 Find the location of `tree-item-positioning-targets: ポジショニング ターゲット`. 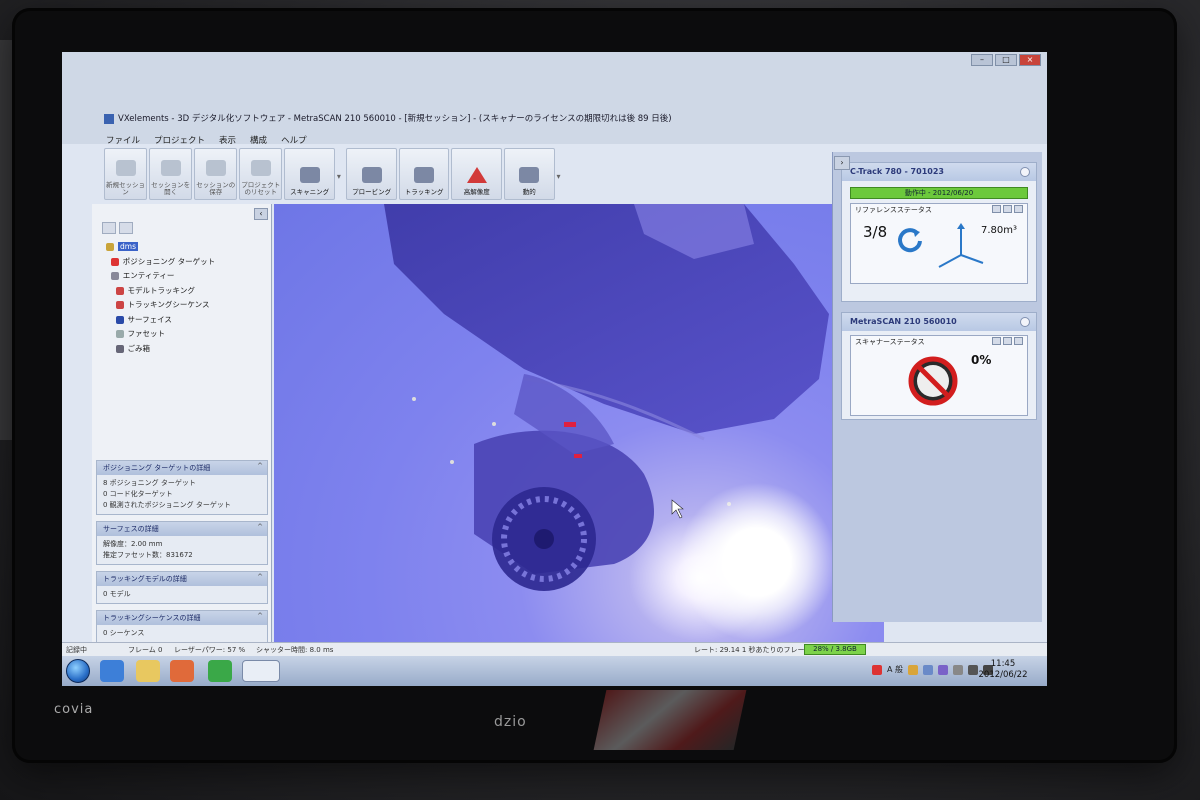

tree-item-positioning-targets: ポジショニング ターゲット is located at coordinates (186, 262).